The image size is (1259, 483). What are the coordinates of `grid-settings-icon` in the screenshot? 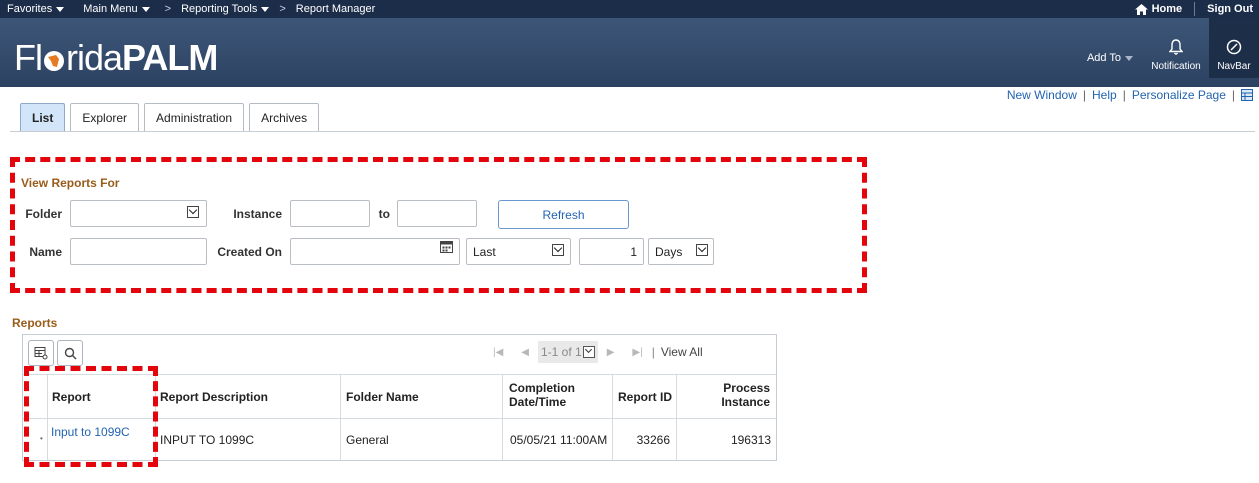 It's located at (41, 353).